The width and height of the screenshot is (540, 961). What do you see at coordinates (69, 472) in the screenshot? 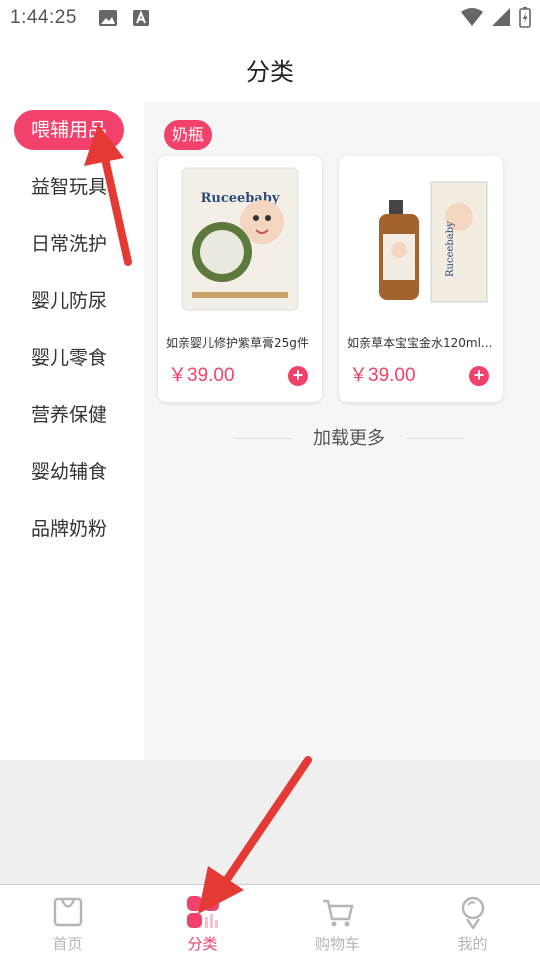
I see `sidebar-item-baby-food: 婴幼辅食` at bounding box center [69, 472].